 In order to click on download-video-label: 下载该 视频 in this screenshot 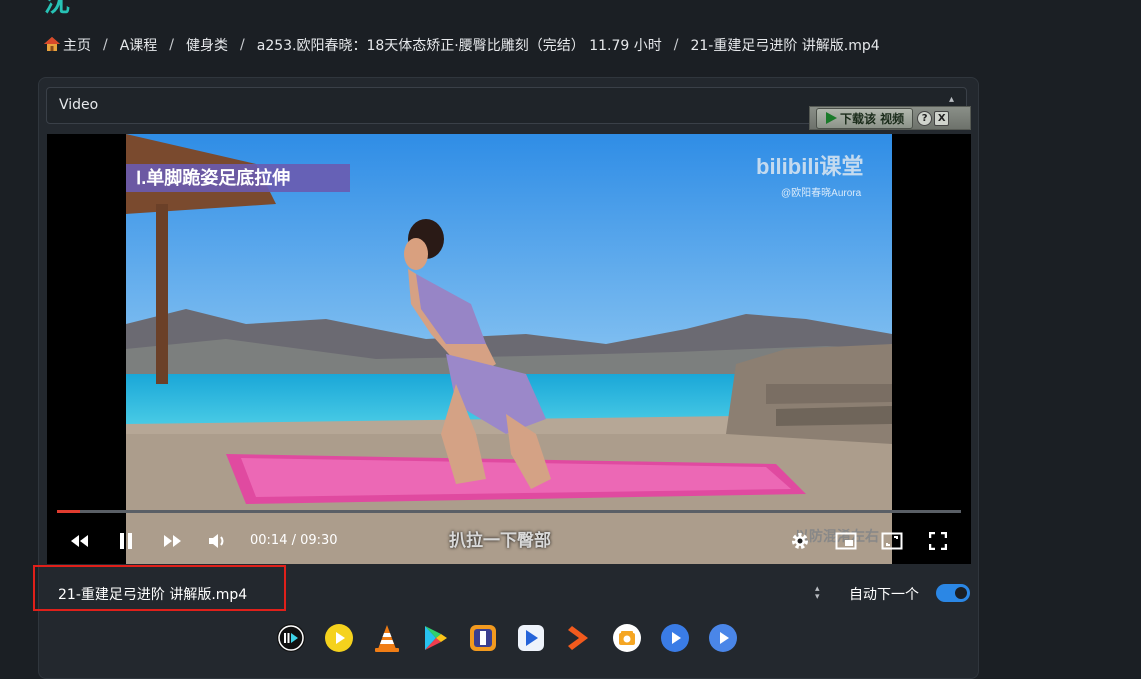, I will do `click(872, 118)`.